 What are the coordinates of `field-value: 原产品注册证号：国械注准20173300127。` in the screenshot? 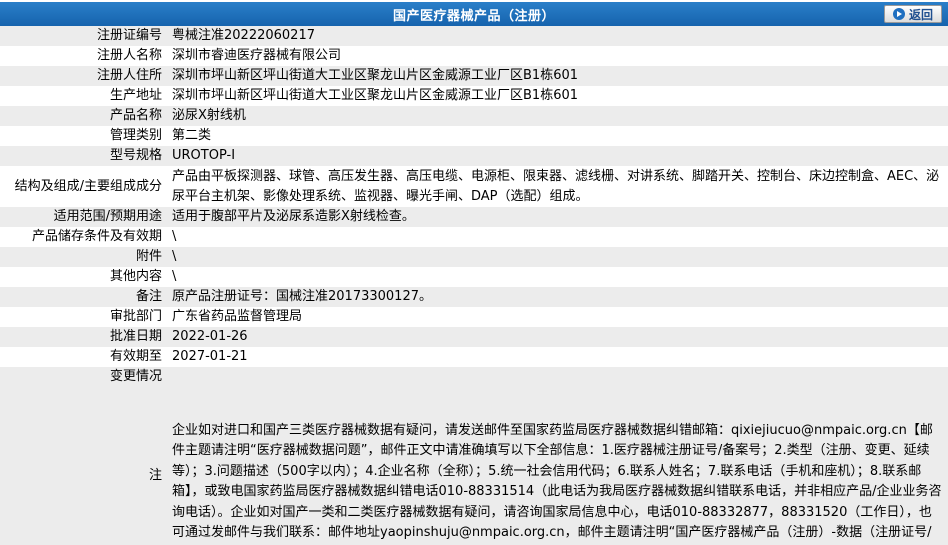 It's located at (557, 297).